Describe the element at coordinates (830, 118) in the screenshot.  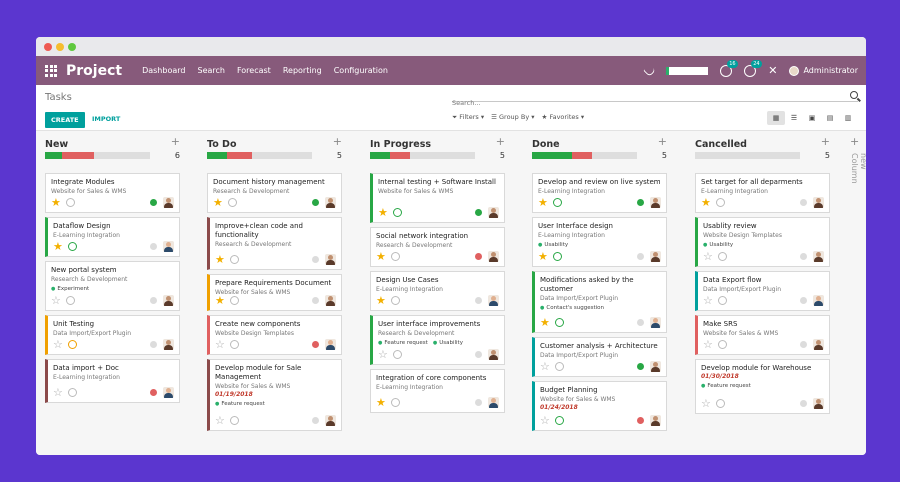
I see `pivot-view-icon: ▤` at that location.